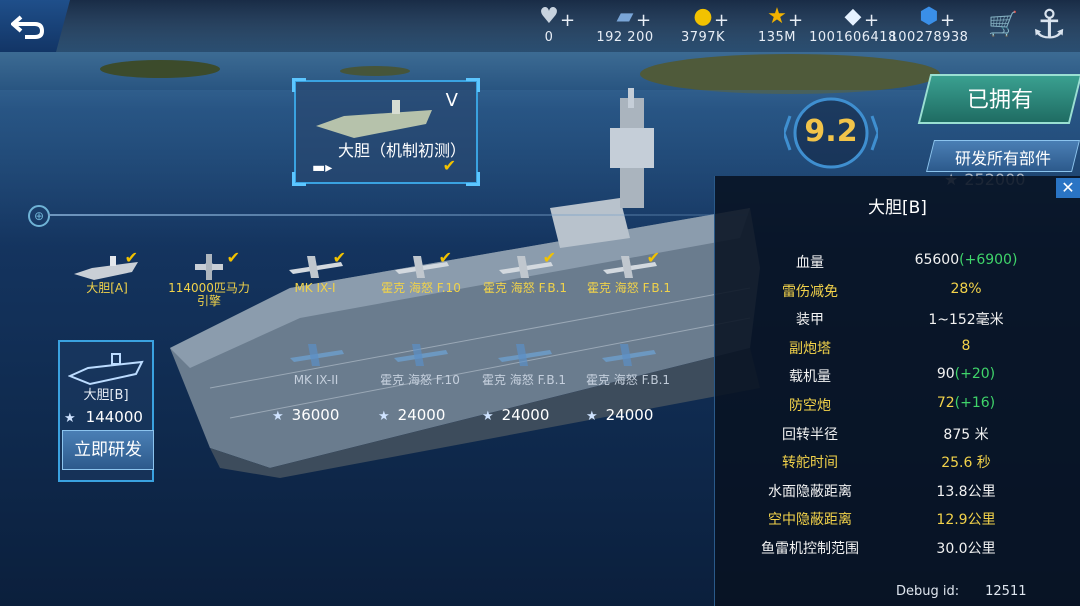 The image size is (1080, 606). What do you see at coordinates (315, 278) in the screenshot?
I see `upgrade-node: ✔ MK IX-I` at bounding box center [315, 278].